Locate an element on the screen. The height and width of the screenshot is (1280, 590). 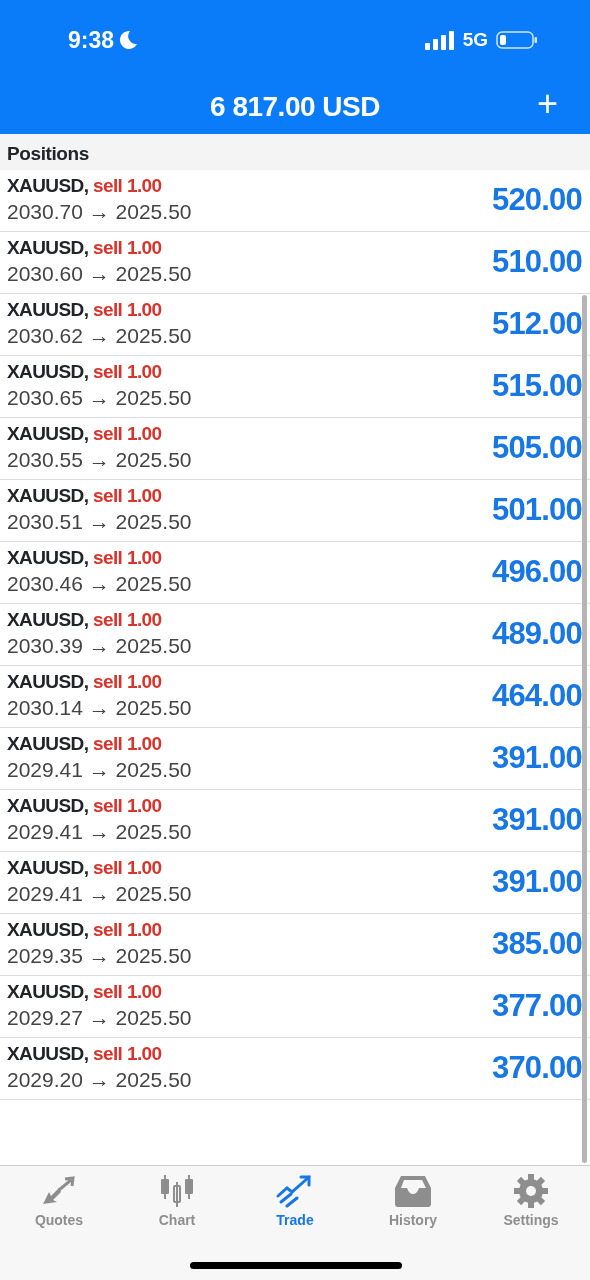
price-range: 2030.70 → 2025.50 is located at coordinates (99, 211).